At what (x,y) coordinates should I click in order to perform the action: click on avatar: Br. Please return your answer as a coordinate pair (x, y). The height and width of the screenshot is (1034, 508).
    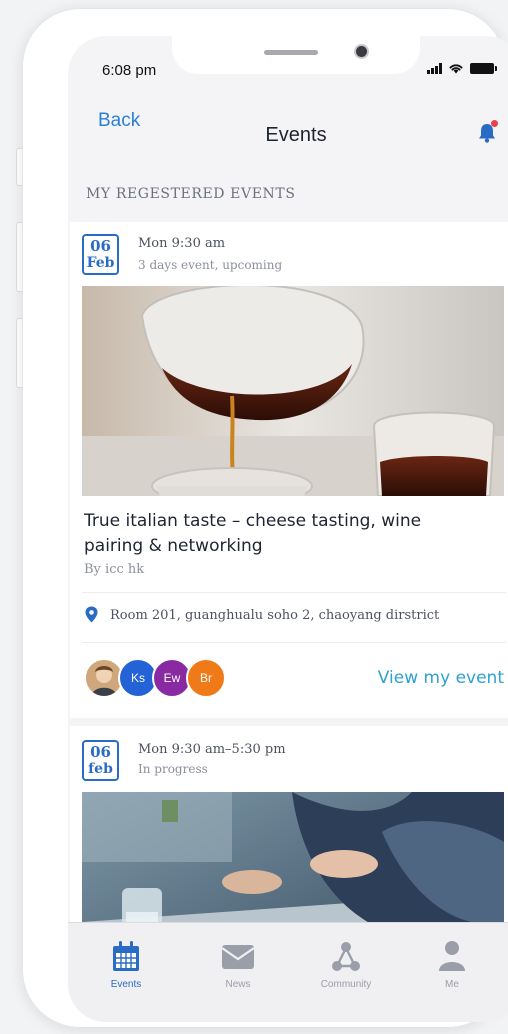
    Looking at the image, I should click on (206, 678).